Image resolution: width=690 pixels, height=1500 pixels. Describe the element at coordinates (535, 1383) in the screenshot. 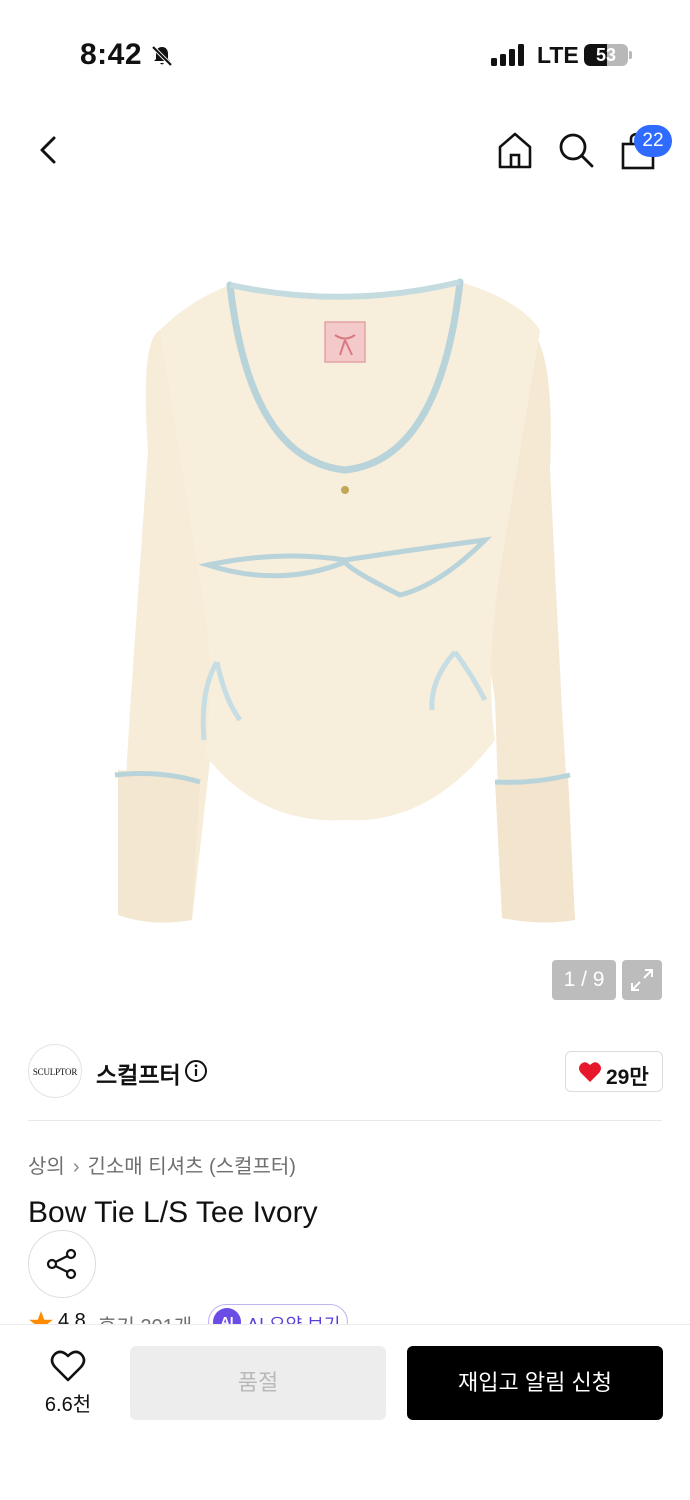

I see `restock-alert-button: 재입고 알림 신청` at that location.